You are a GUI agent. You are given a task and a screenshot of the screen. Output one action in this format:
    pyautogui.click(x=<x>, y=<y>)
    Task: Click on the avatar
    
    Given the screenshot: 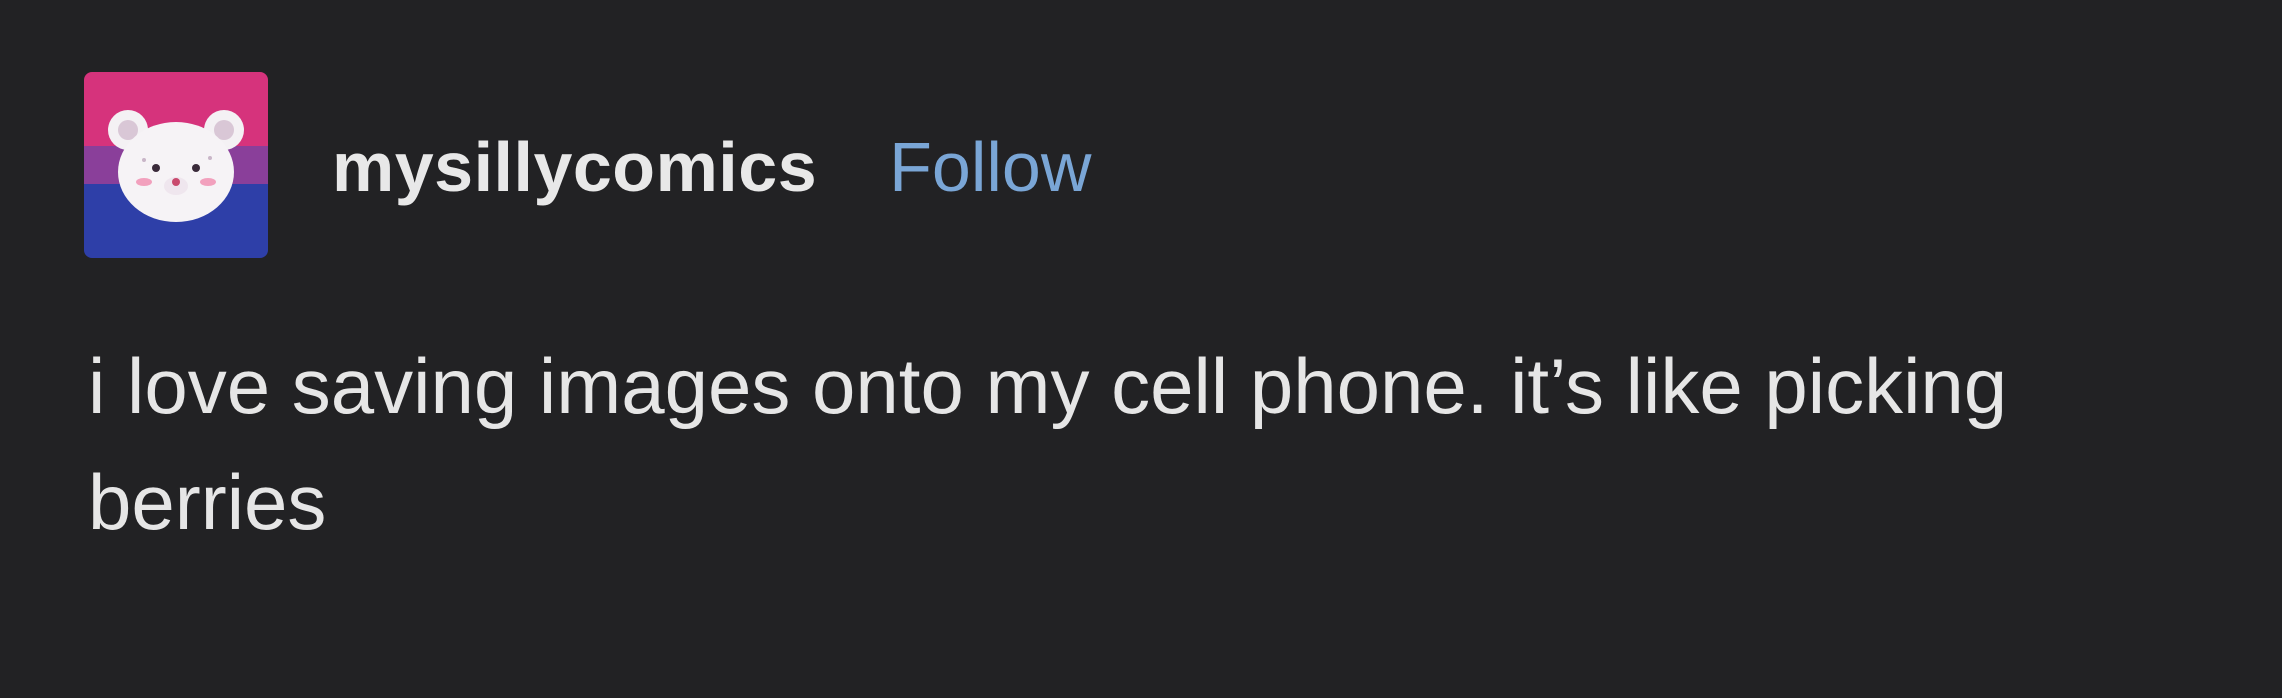 What is the action you would take?
    pyautogui.click(x=176, y=165)
    